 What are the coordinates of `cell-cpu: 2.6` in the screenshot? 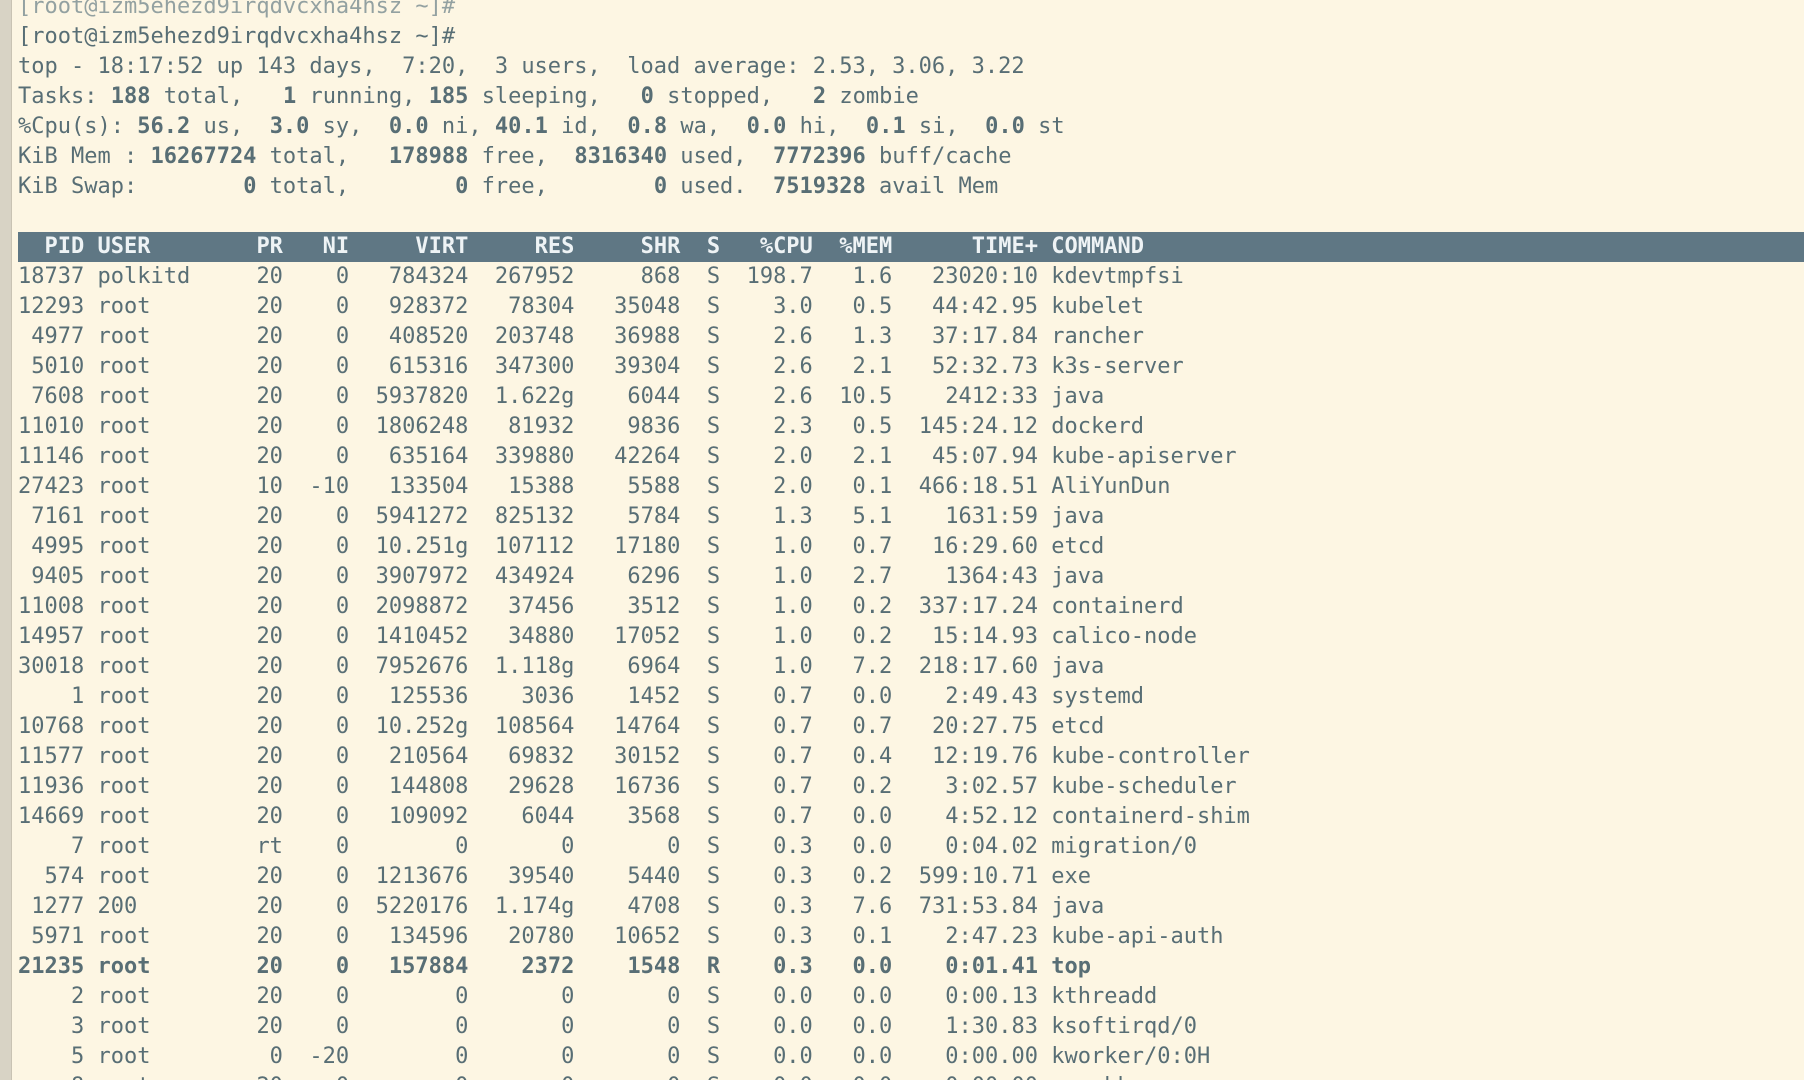 It's located at (773, 366).